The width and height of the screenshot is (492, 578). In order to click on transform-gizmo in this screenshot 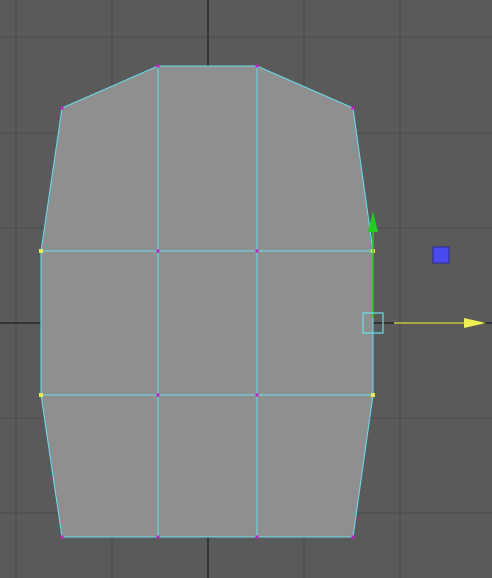, I will do `click(424, 272)`.